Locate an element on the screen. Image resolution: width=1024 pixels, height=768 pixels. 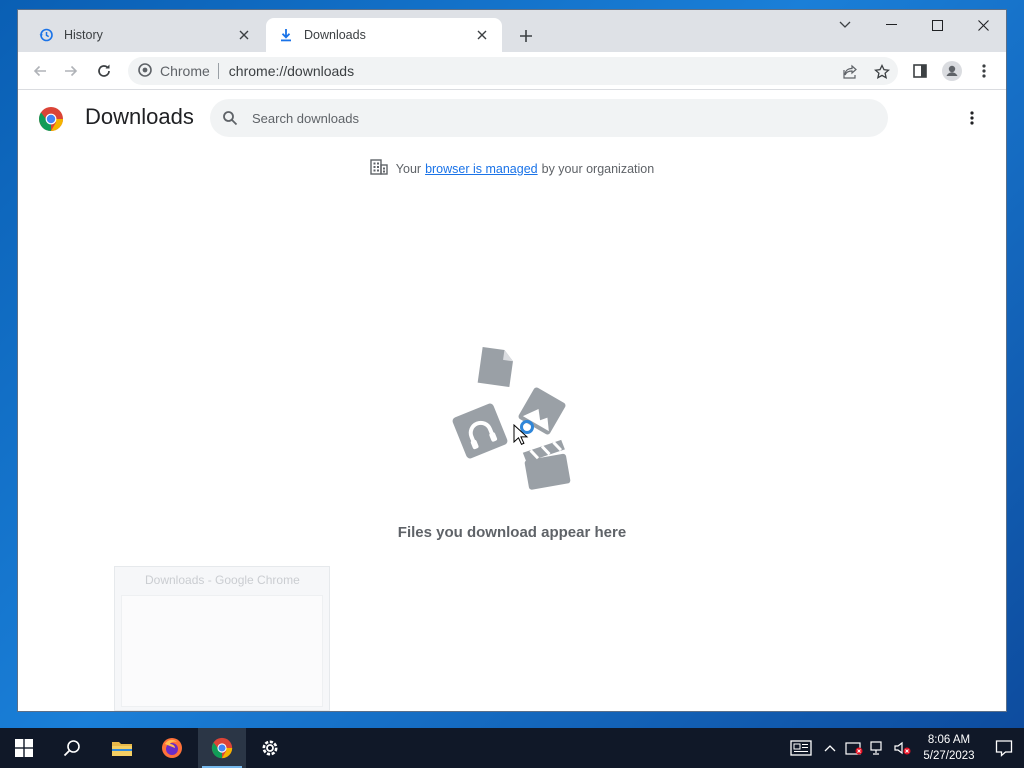
taskbar-search-button is located at coordinates (72, 748).